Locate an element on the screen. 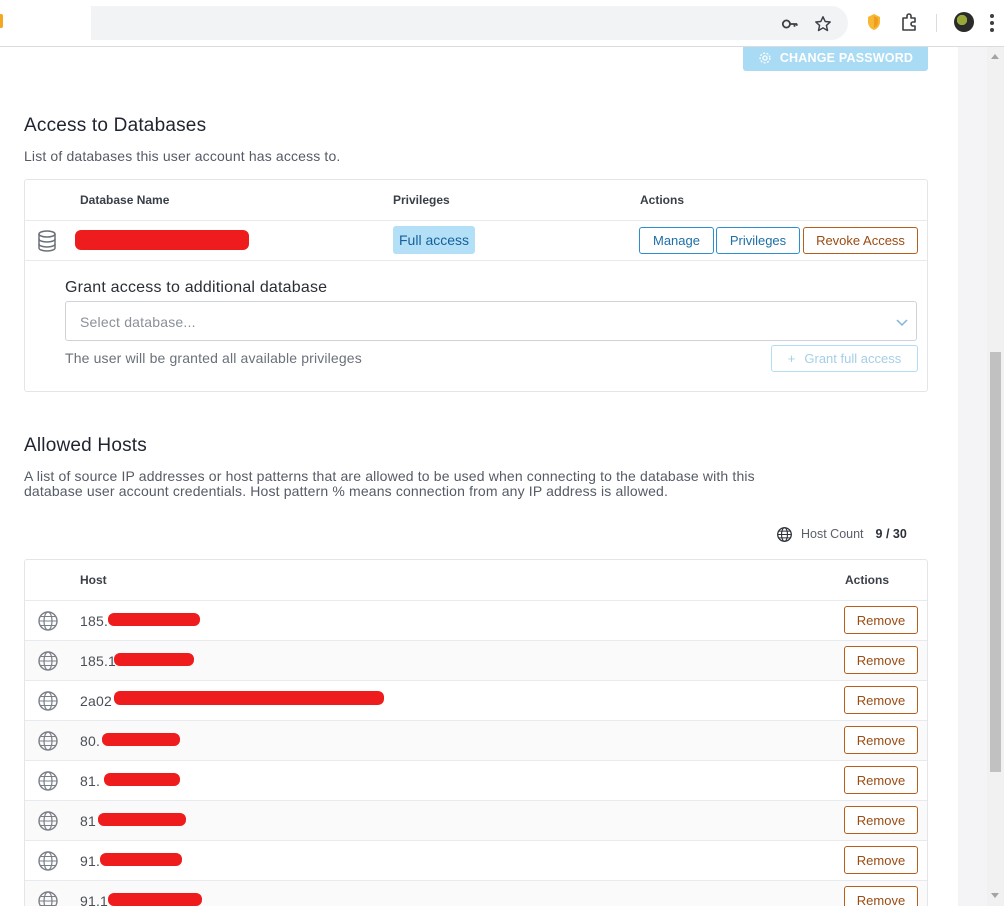 This screenshot has height=906, width=1004. host-value: 80. is located at coordinates (90, 741).